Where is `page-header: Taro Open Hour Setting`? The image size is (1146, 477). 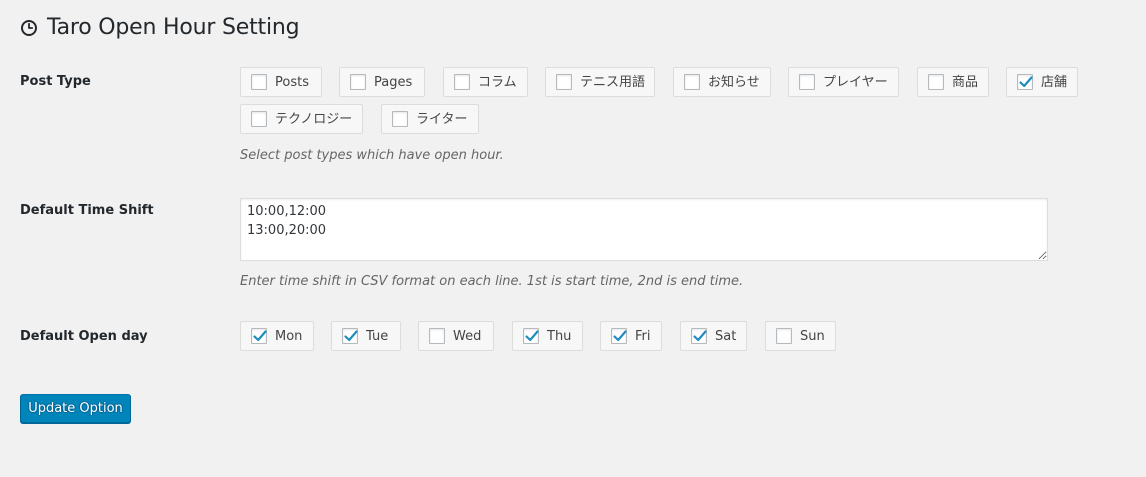 page-header: Taro Open Hour Setting is located at coordinates (160, 27).